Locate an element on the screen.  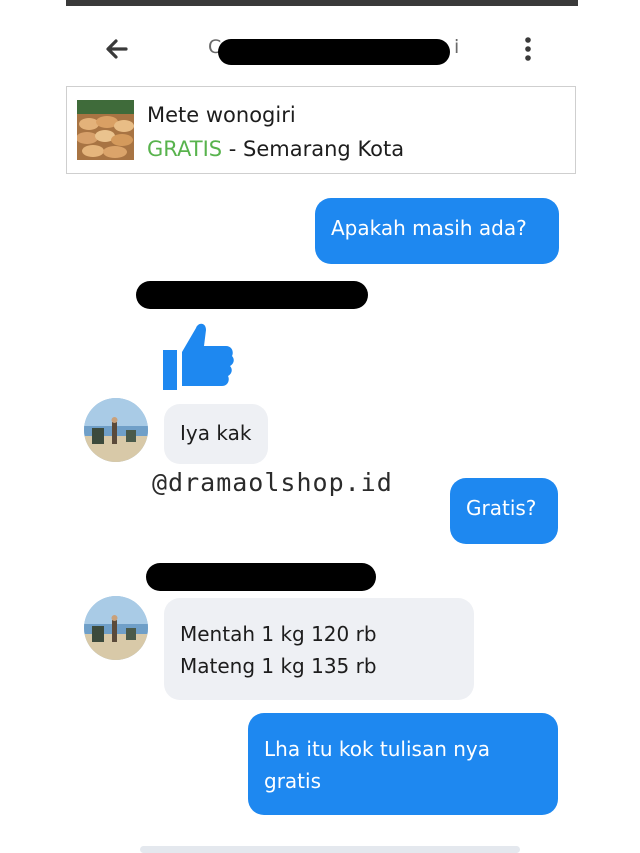
product-price-location: GRATIS - Semarang Kota is located at coordinates (275, 149).